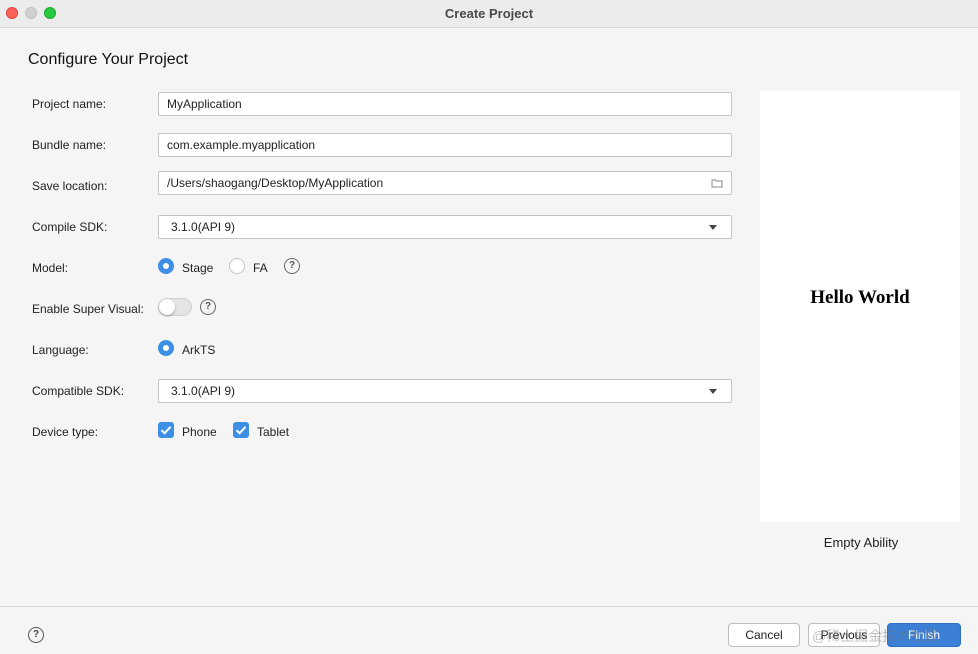 The image size is (978, 654). Describe the element at coordinates (273, 432) in the screenshot. I see `device-tablet-label: Tablet` at that location.